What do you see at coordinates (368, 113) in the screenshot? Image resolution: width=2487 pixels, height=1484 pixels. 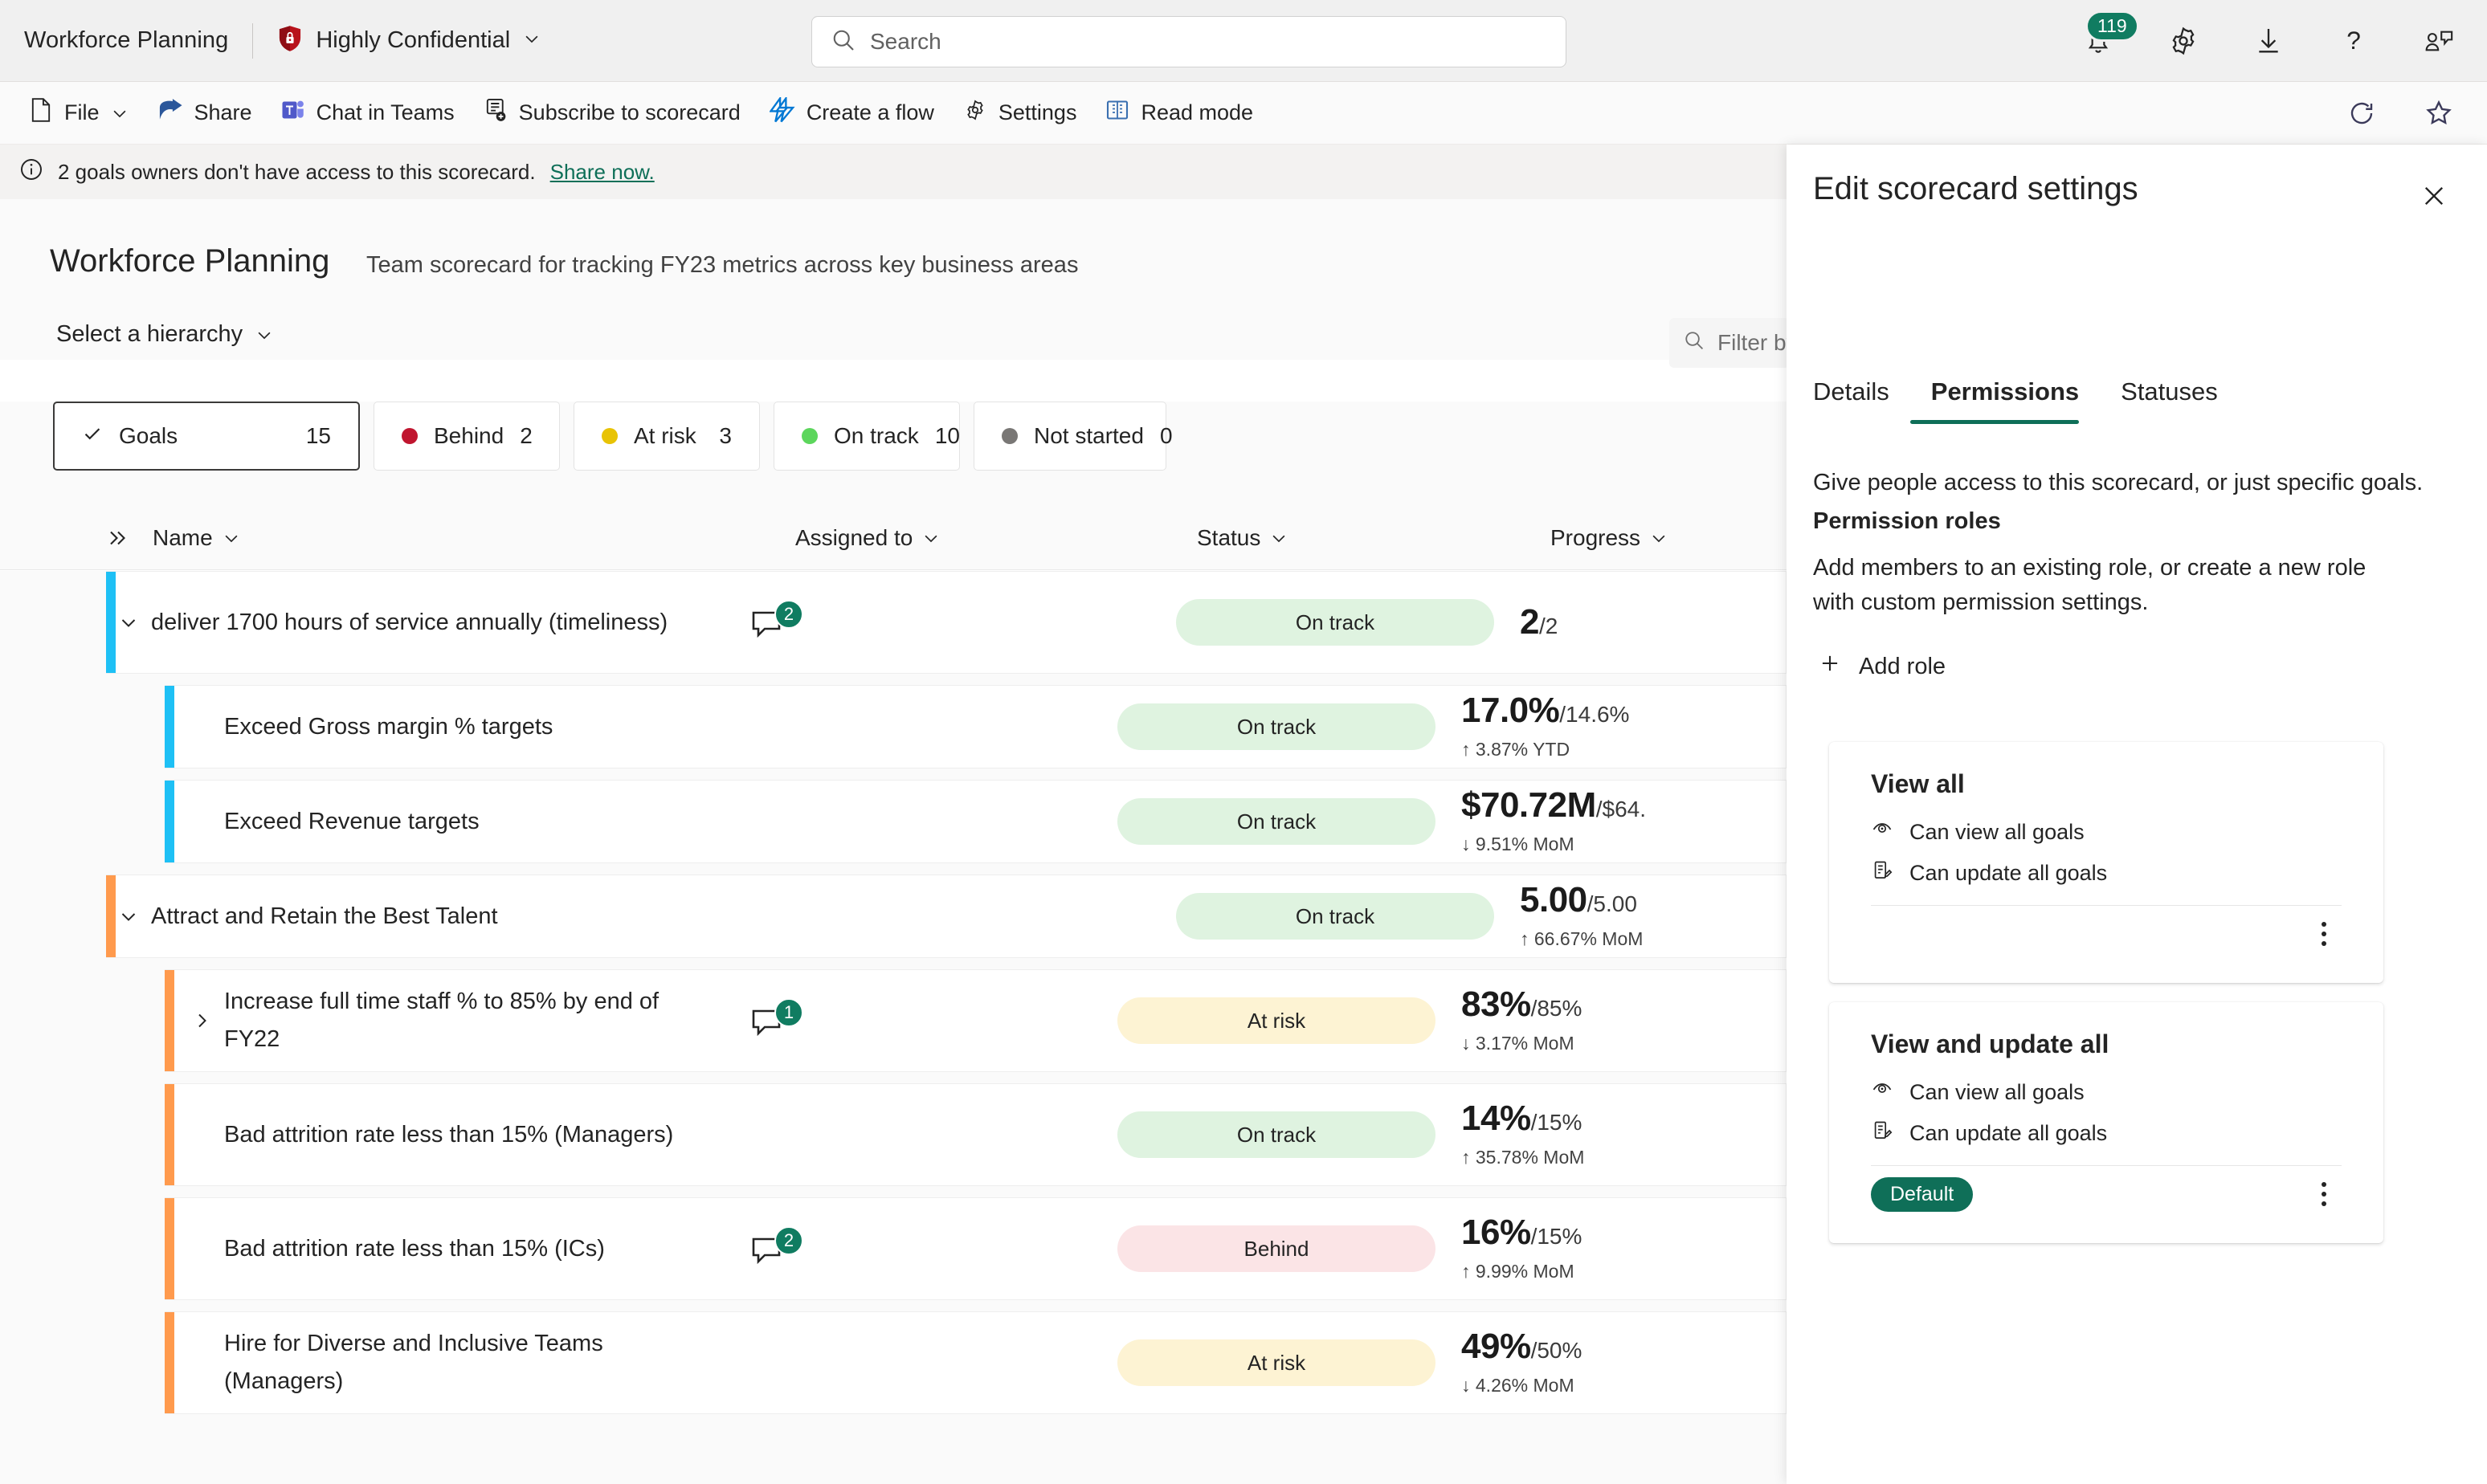 I see `command-chat-in-teams: Chat in Teams` at bounding box center [368, 113].